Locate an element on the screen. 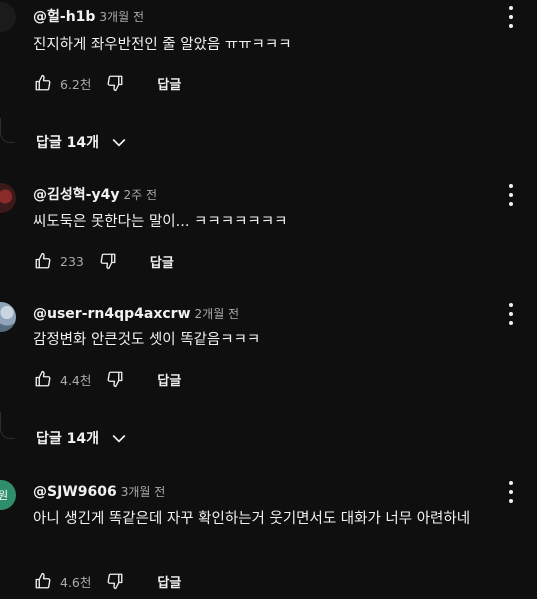  comment-actions: 233 답글 is located at coordinates (103, 261).